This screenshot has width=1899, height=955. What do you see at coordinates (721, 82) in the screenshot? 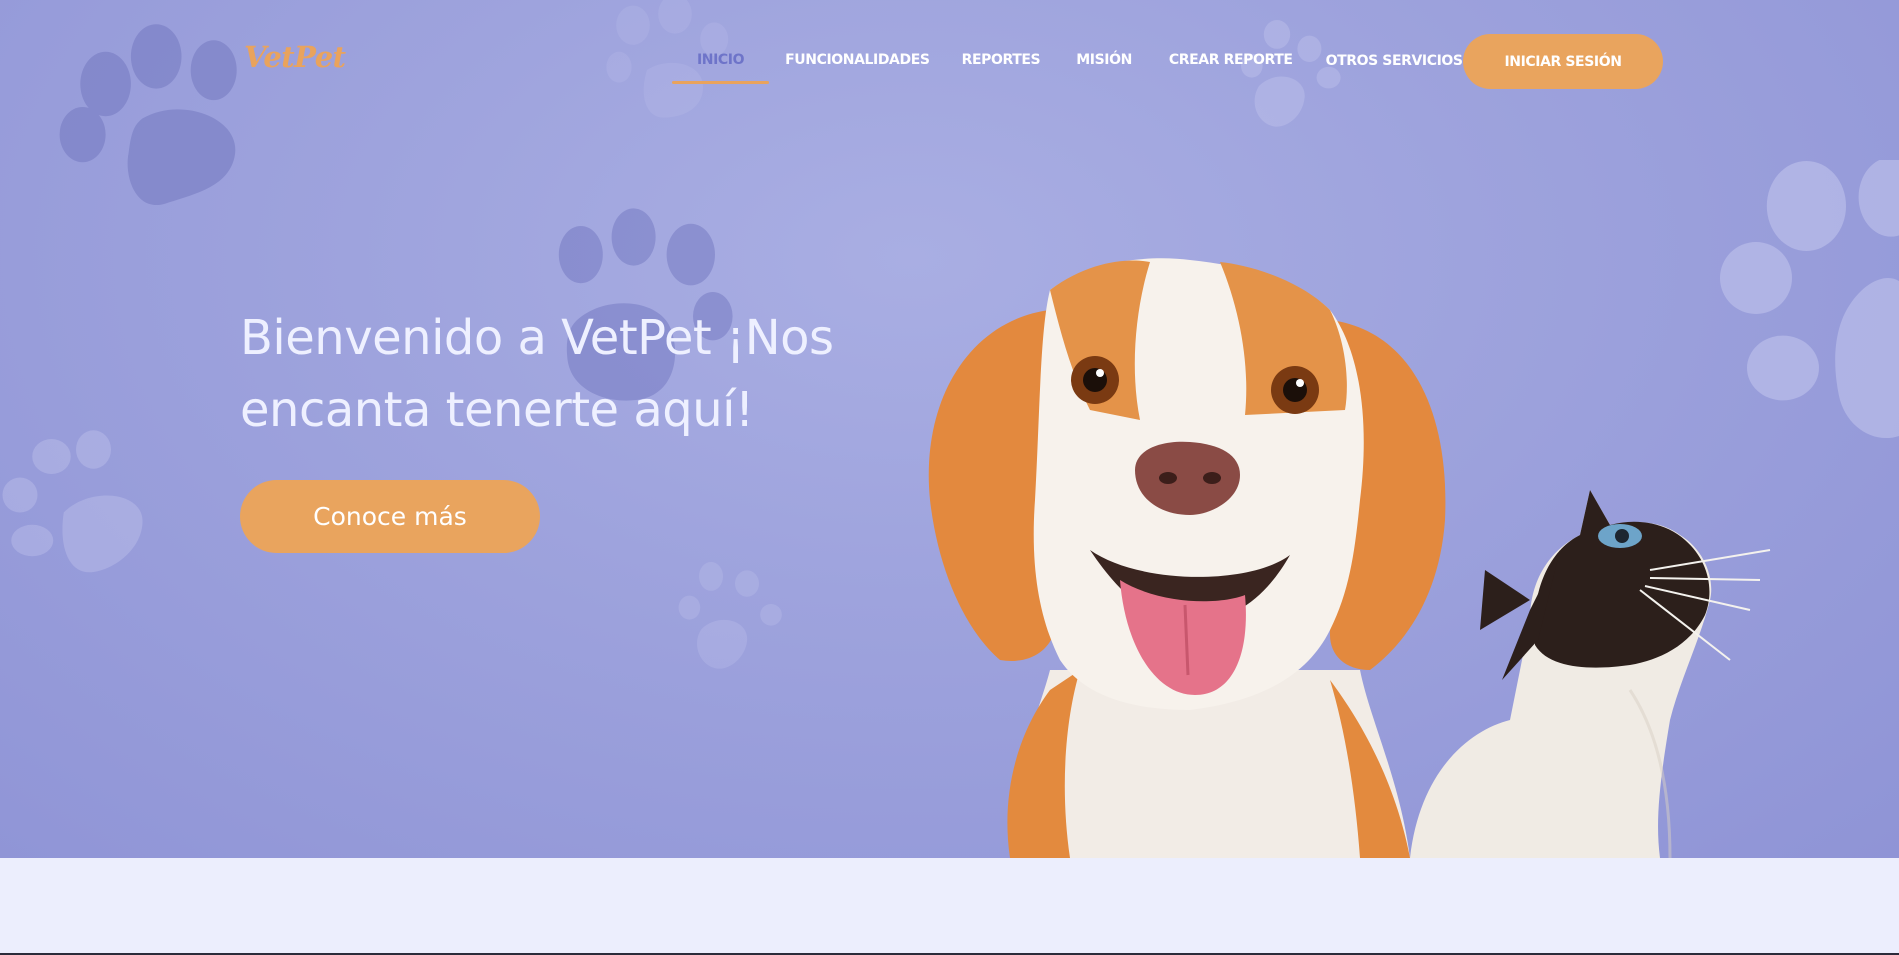
I see `active-indicator` at bounding box center [721, 82].